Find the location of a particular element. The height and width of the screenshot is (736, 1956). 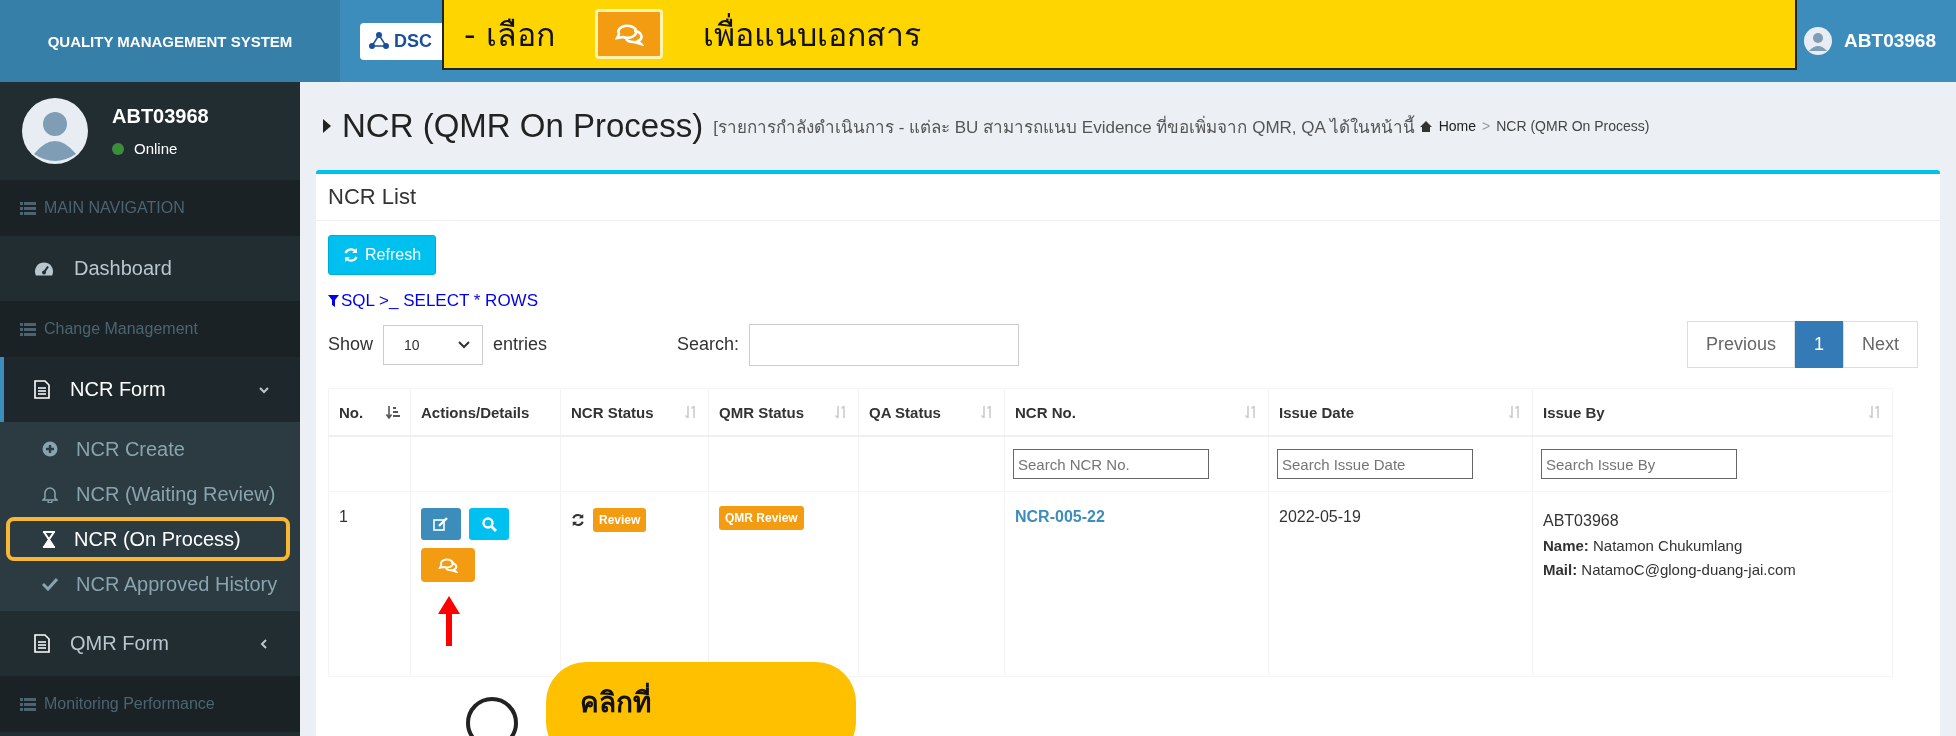

page-title: NCR (QMR On Process) is located at coordinates (523, 126).